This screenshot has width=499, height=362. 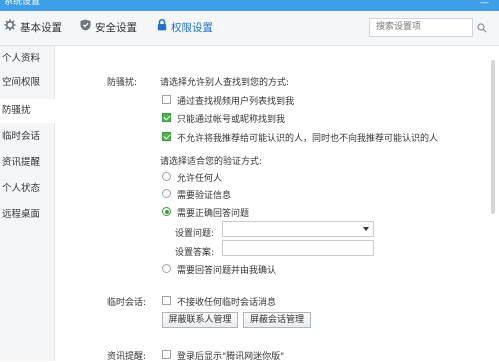 What do you see at coordinates (166, 300) in the screenshot?
I see `block-temp-chat-checkbox` at bounding box center [166, 300].